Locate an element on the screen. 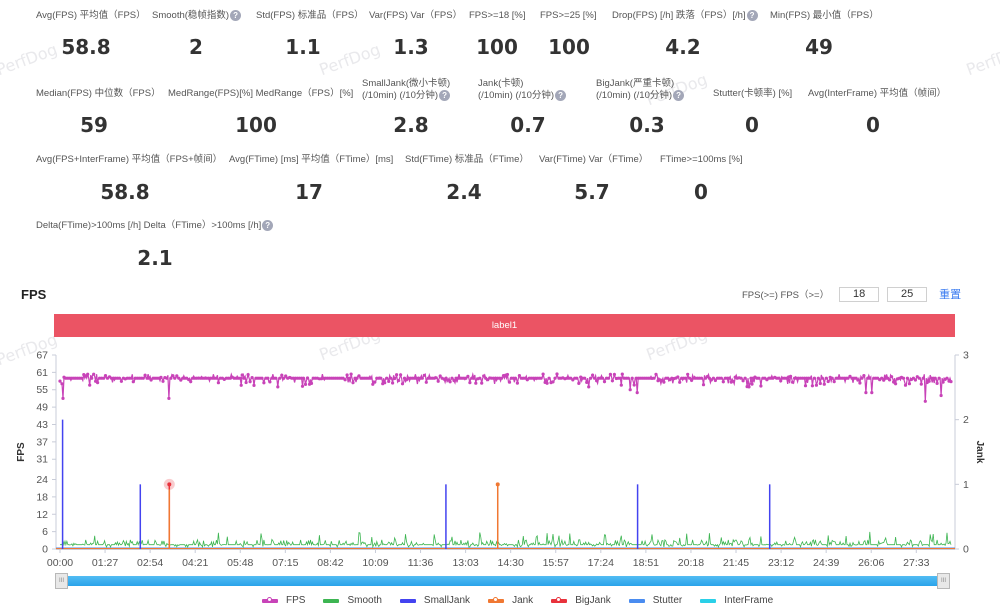 The width and height of the screenshot is (1000, 611). metric-label-text: Avg(FPS) 平均值（FPS） is located at coordinates (91, 15).